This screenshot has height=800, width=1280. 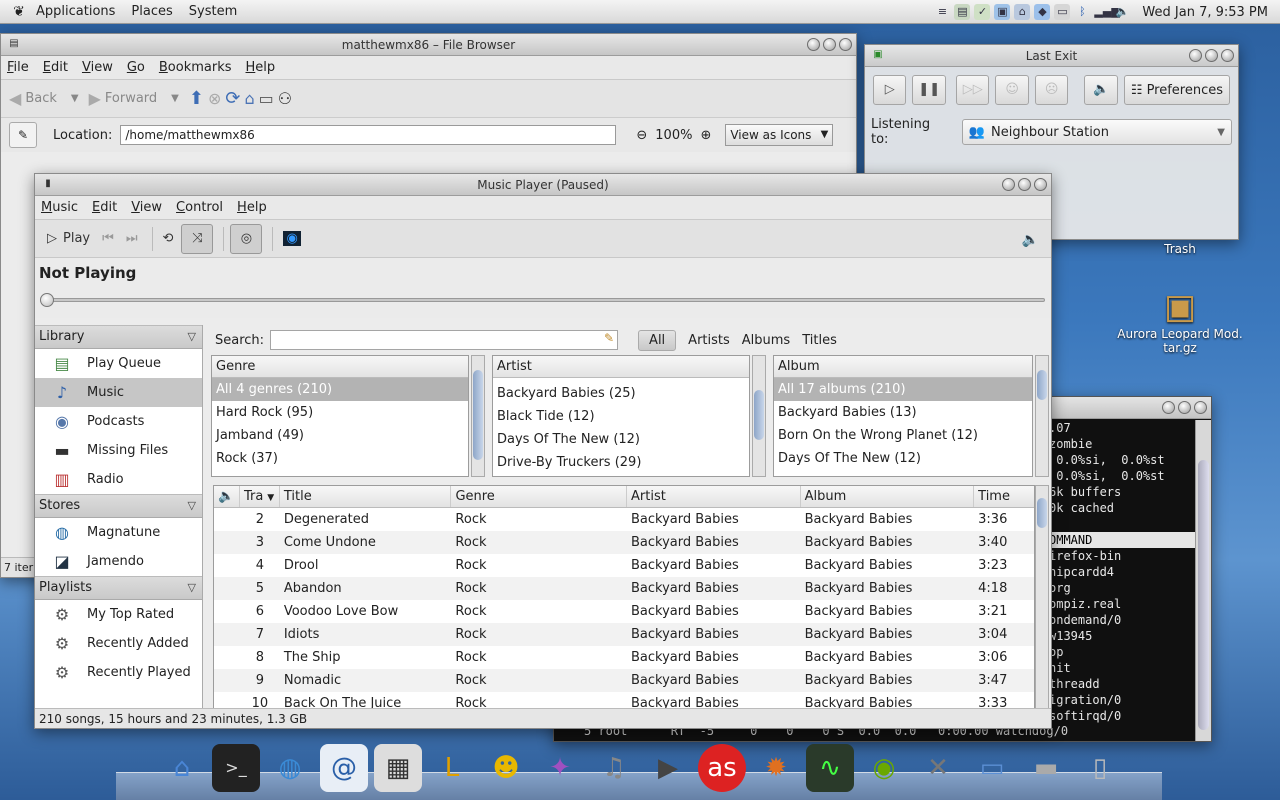 I want to click on station-select: 👥 Neighbour Station ▼, so click(x=1096, y=132).